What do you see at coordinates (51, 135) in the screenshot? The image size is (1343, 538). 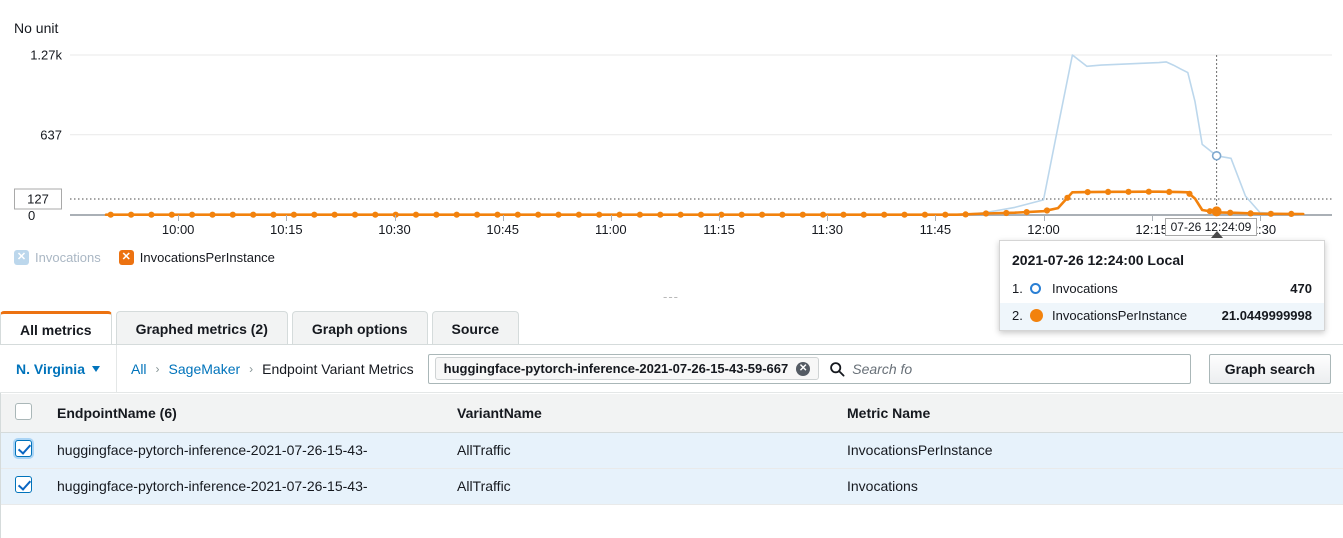 I see `y-tick-label: 637` at bounding box center [51, 135].